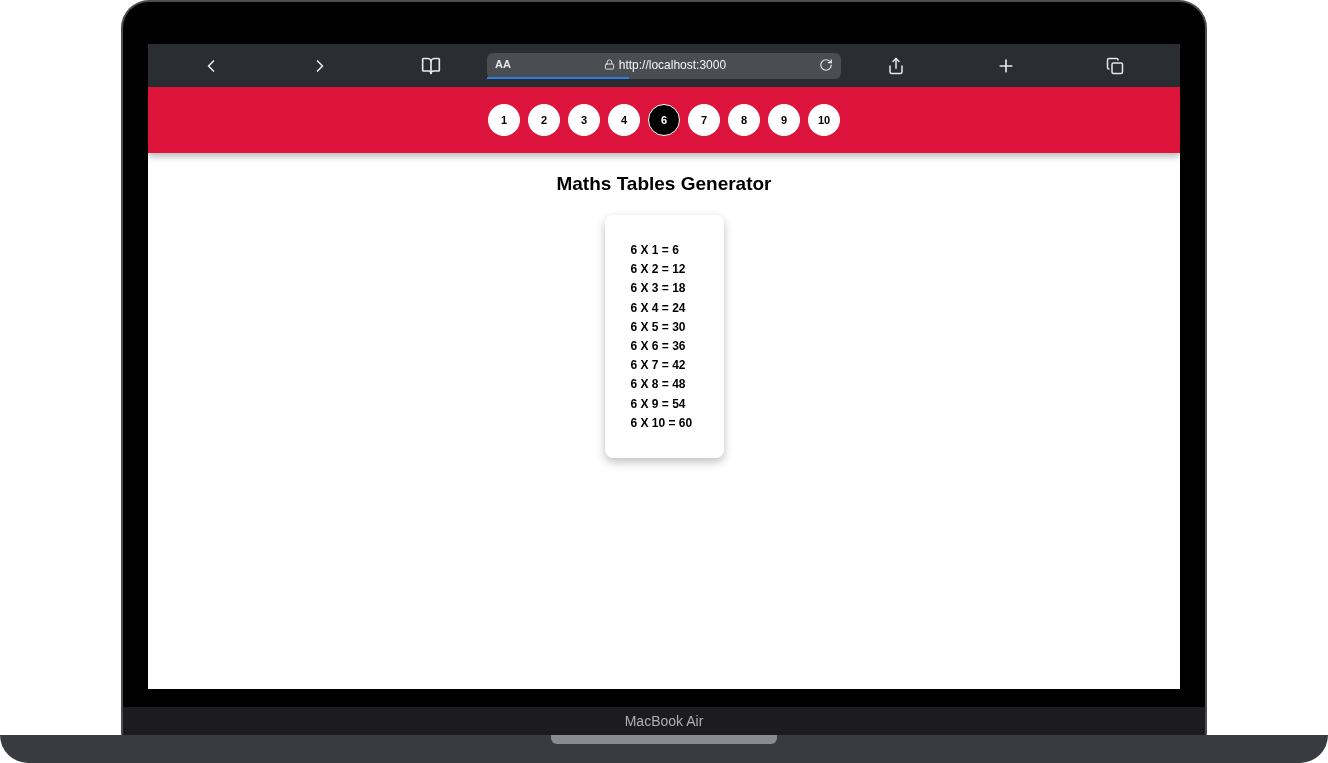  What do you see at coordinates (1115, 65) in the screenshot?
I see `tabs-icon` at bounding box center [1115, 65].